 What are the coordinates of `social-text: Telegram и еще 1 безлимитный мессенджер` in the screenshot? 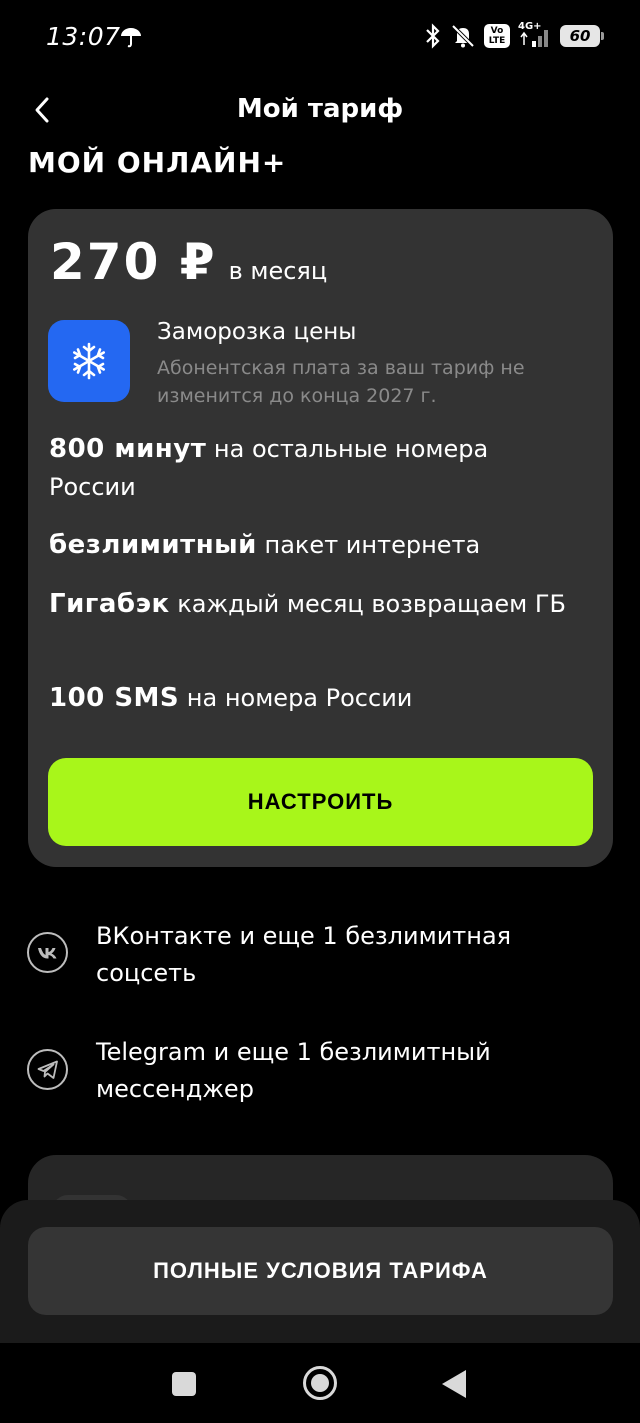 It's located at (293, 1070).